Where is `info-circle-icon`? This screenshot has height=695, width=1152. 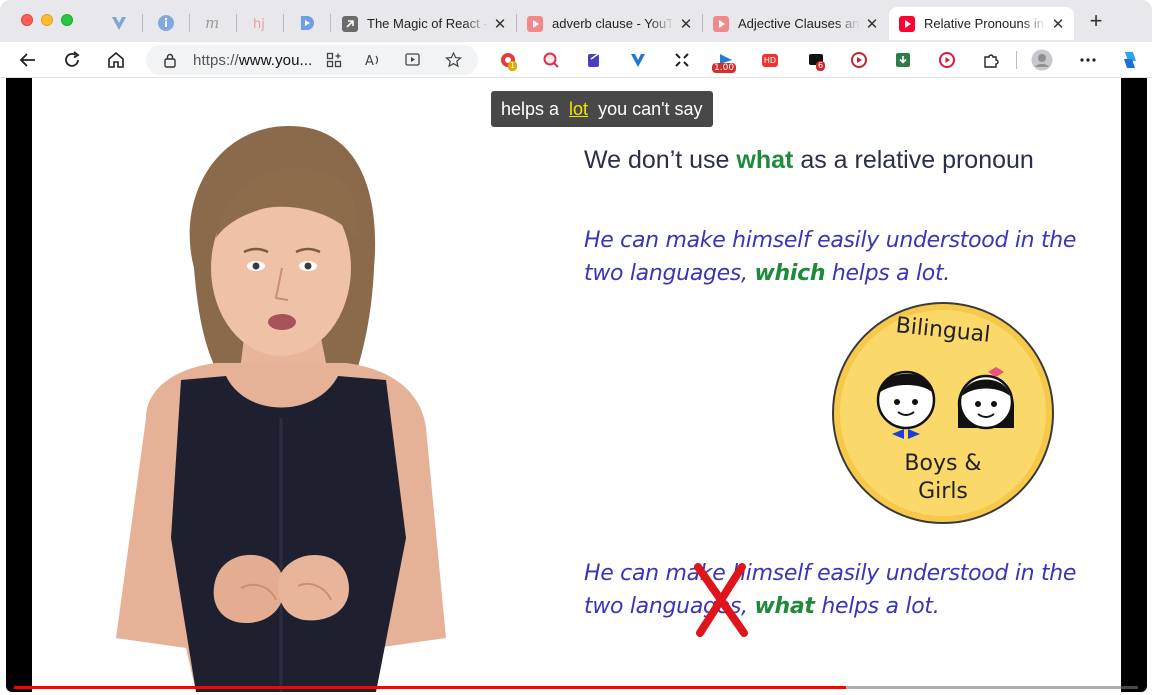 info-circle-icon is located at coordinates (166, 23).